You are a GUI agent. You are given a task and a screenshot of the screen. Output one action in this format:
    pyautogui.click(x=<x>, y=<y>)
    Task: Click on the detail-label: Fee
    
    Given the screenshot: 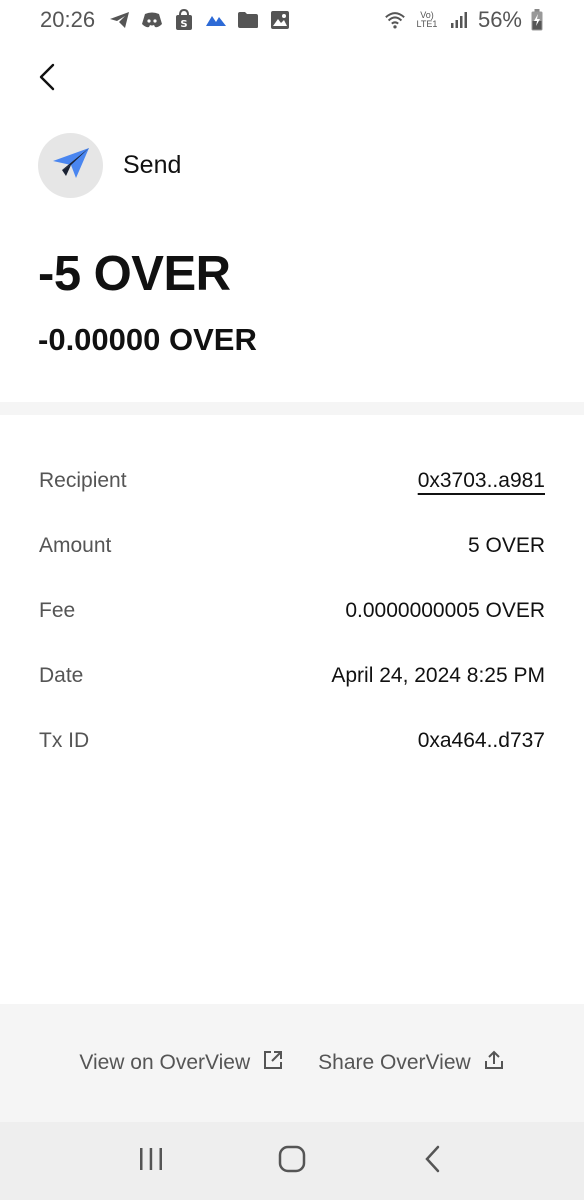 What is the action you would take?
    pyautogui.click(x=57, y=610)
    